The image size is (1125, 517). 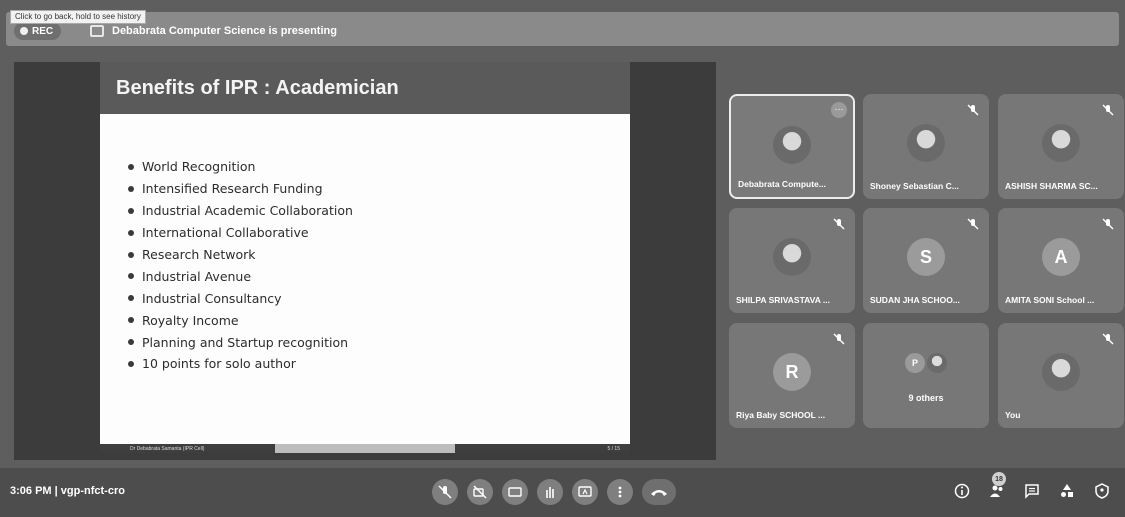 I want to click on raise-hand-icon, so click(x=550, y=492).